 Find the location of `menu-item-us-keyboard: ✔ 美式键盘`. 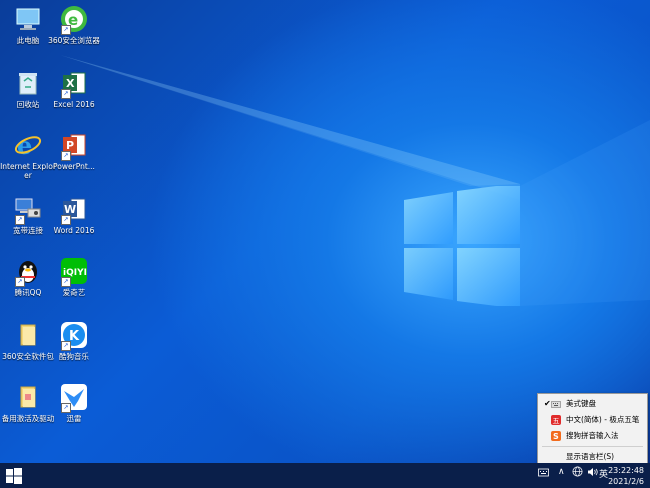

menu-item-us-keyboard: ✔ 美式键盘 is located at coordinates (592, 404).